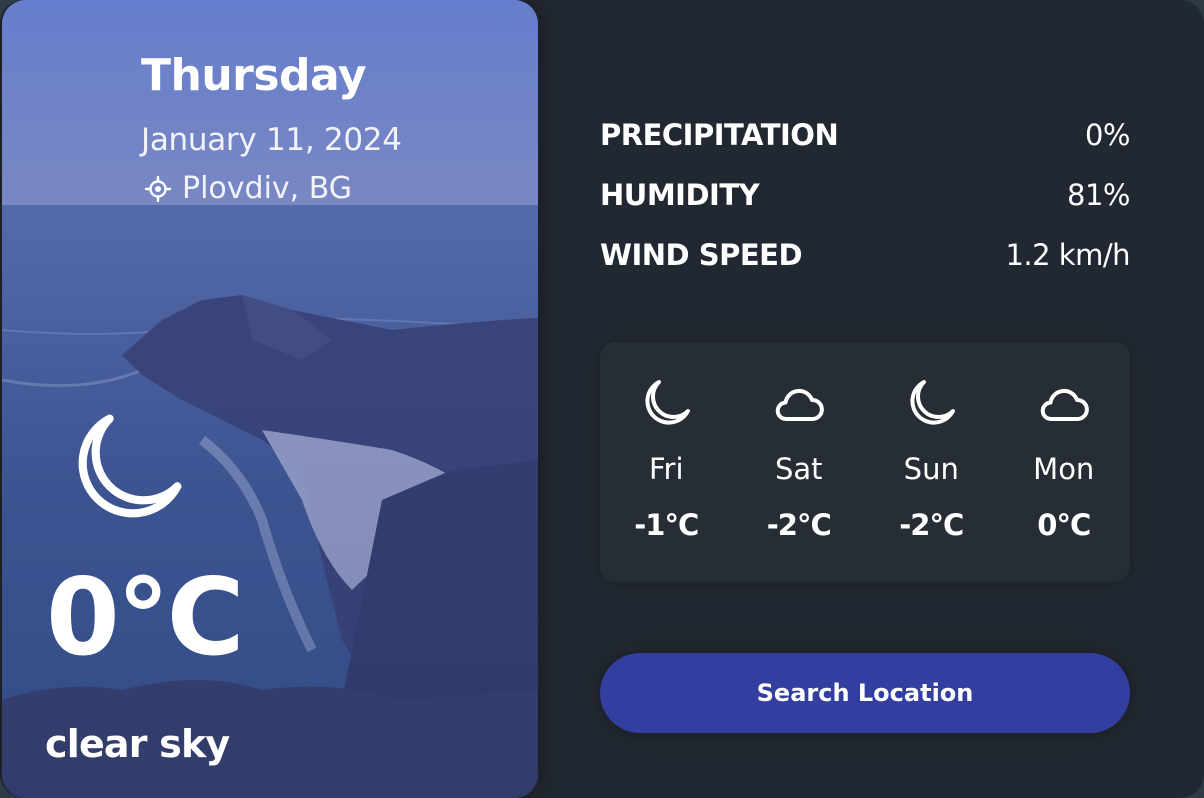 The height and width of the screenshot is (798, 1204). What do you see at coordinates (1098, 195) in the screenshot?
I see `stat-value: 81%` at bounding box center [1098, 195].